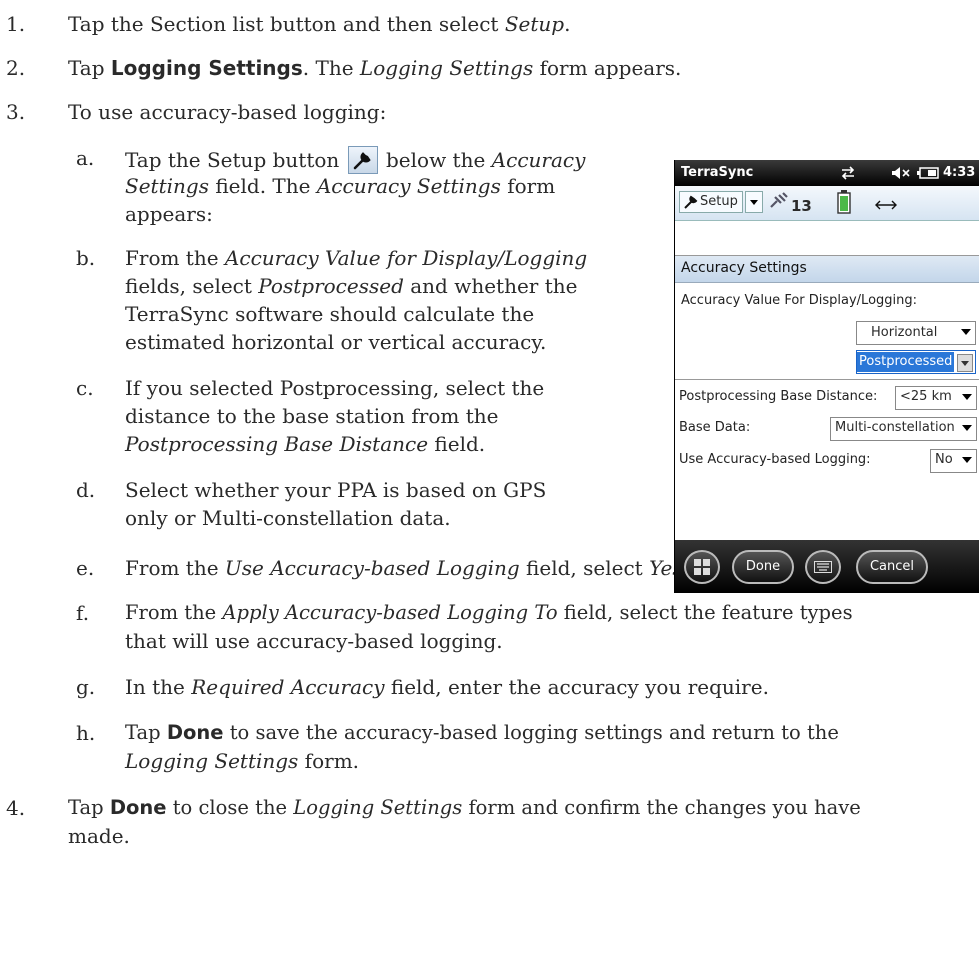 This screenshot has width=979, height=972. Describe the element at coordinates (827, 203) in the screenshot. I see `device-toolbar: Setup 13` at that location.